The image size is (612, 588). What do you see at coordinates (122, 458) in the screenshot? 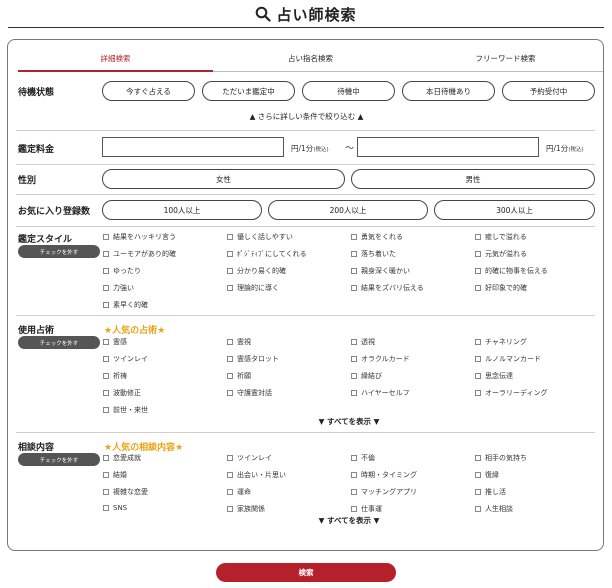
I see `consult-checkbox: 恋愛成就` at bounding box center [122, 458].